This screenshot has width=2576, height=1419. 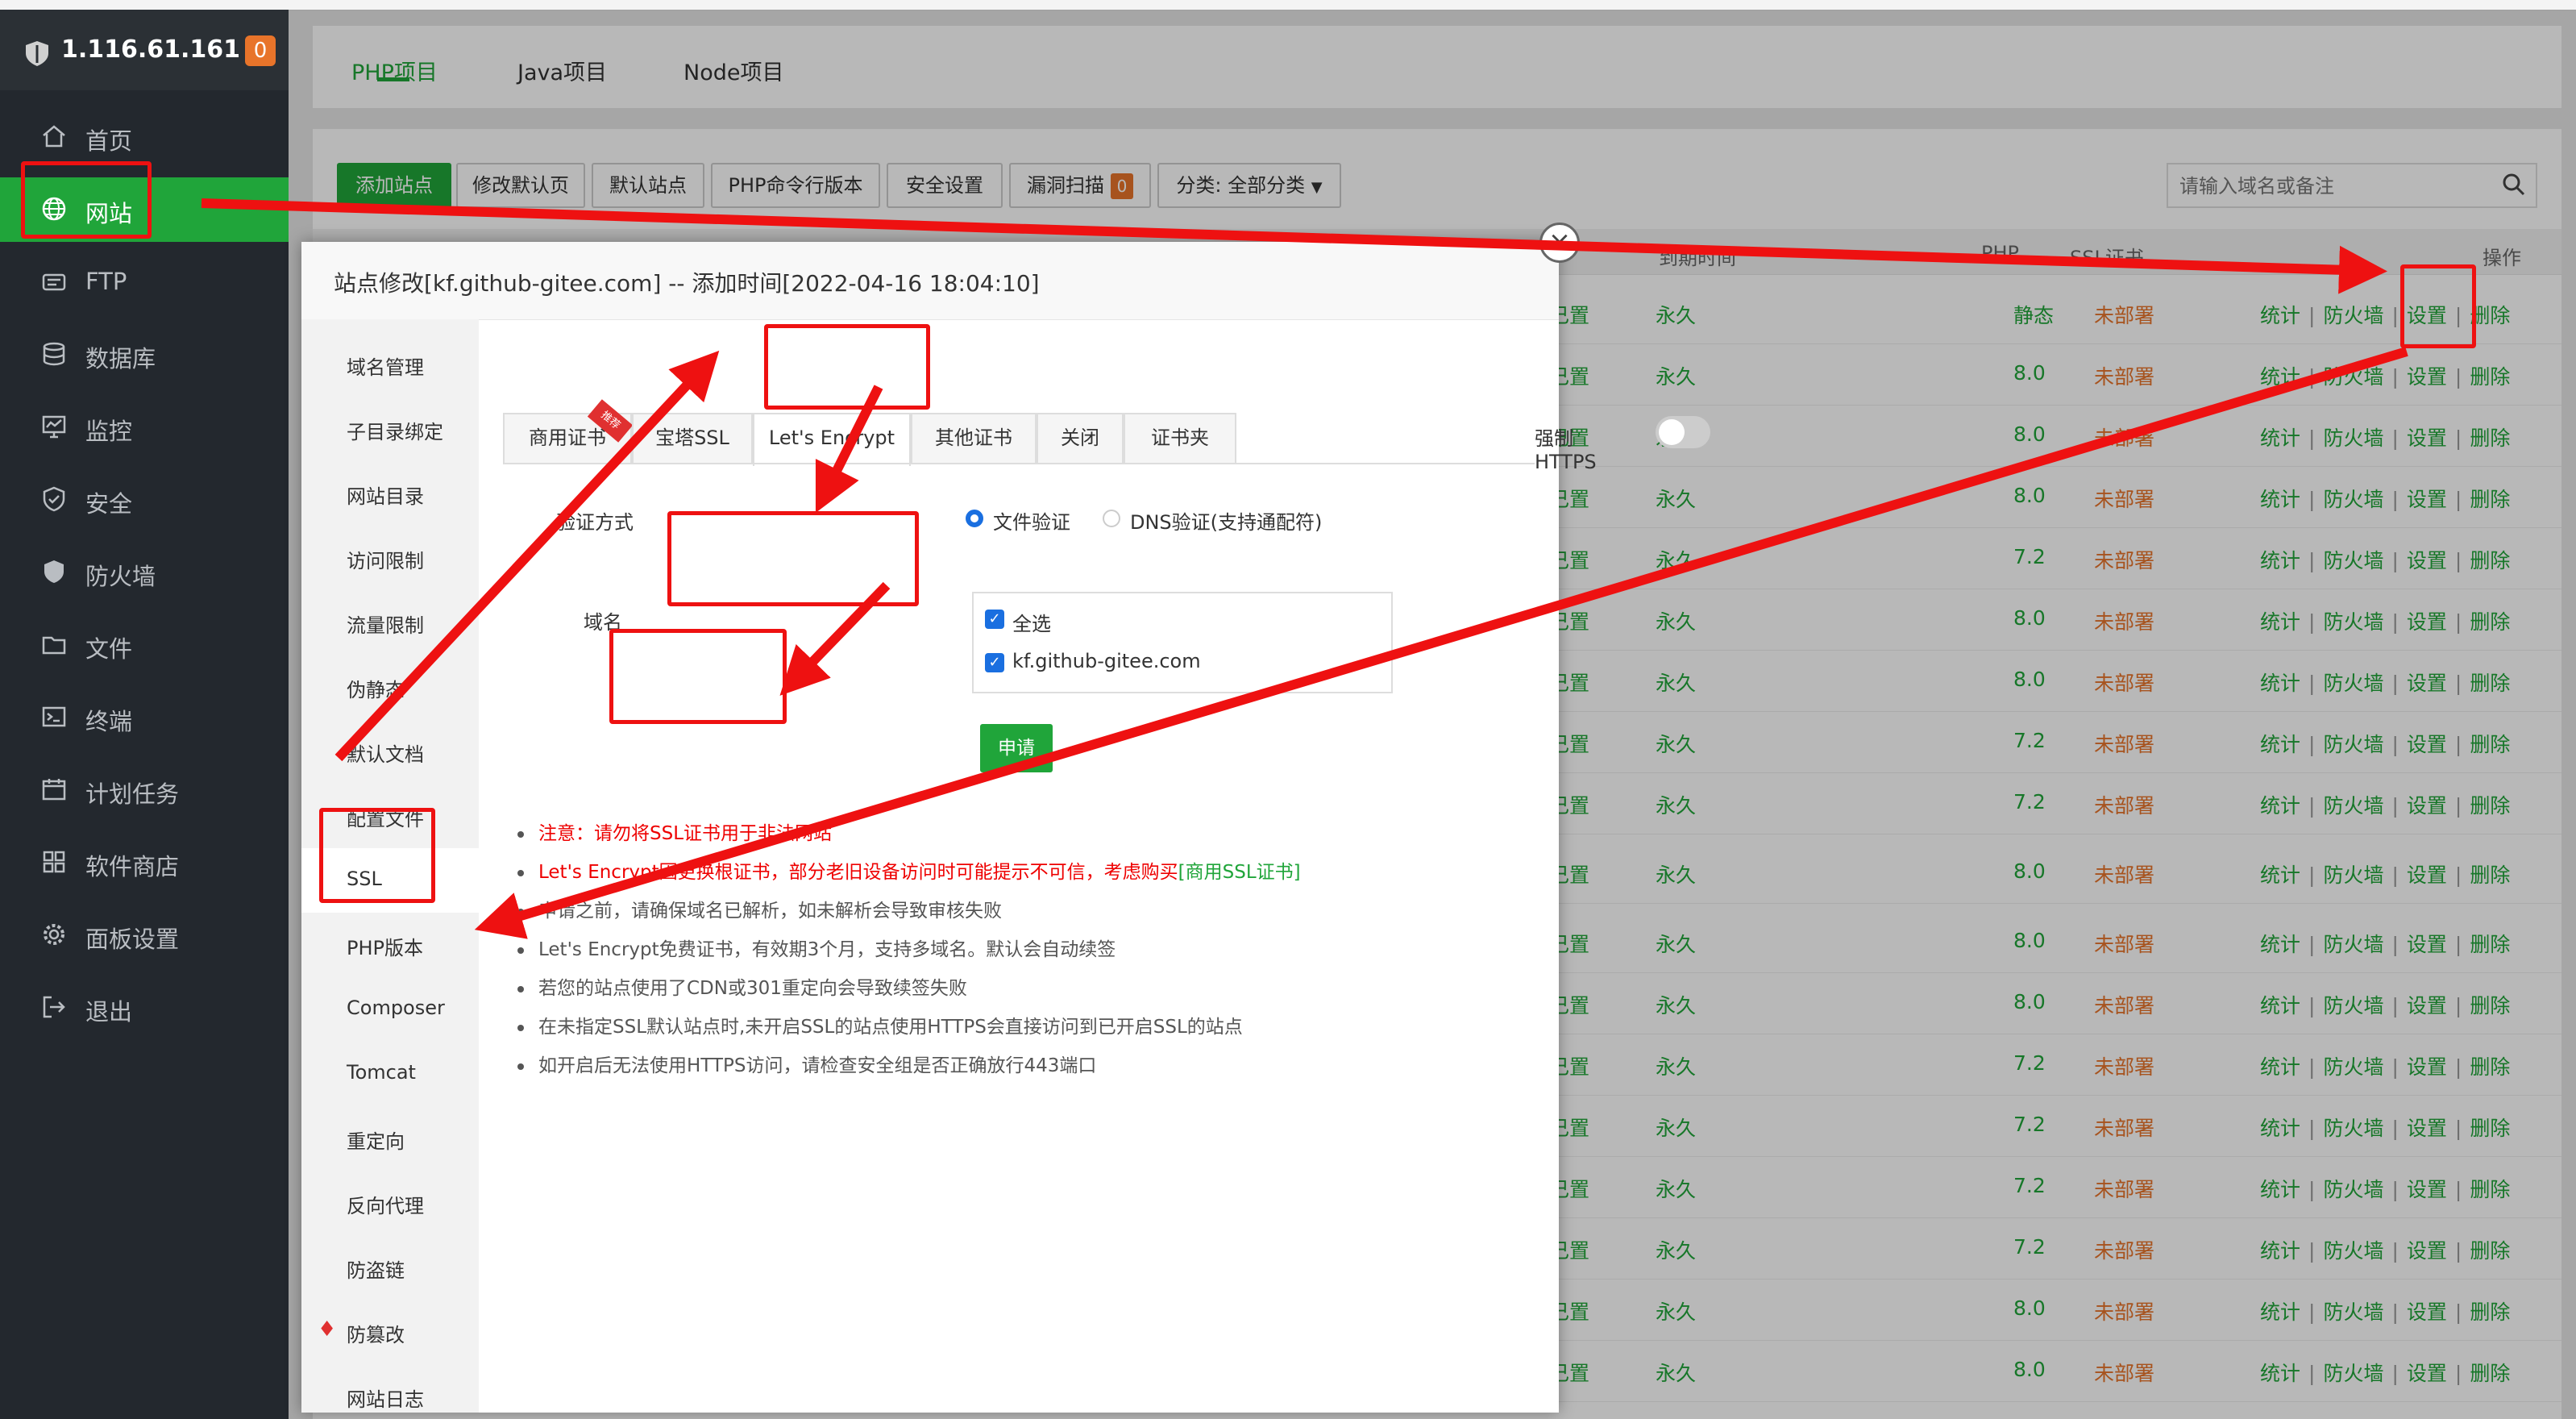 I want to click on sidebar-item-label: 终端, so click(x=109, y=721).